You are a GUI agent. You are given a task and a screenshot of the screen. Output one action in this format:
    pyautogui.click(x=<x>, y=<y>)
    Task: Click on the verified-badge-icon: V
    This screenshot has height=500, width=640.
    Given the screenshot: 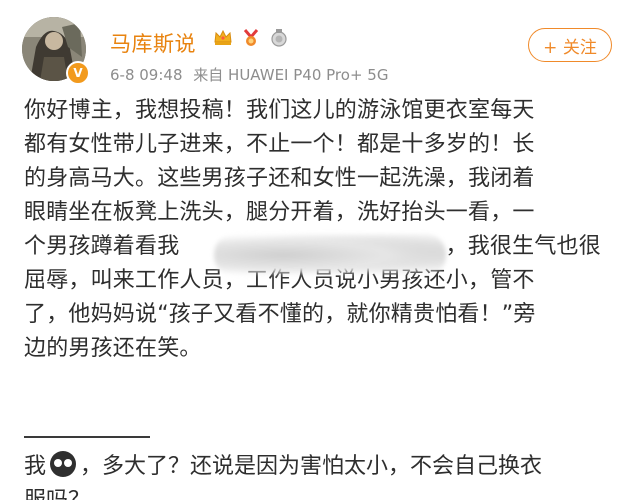 What is the action you would take?
    pyautogui.click(x=78, y=73)
    